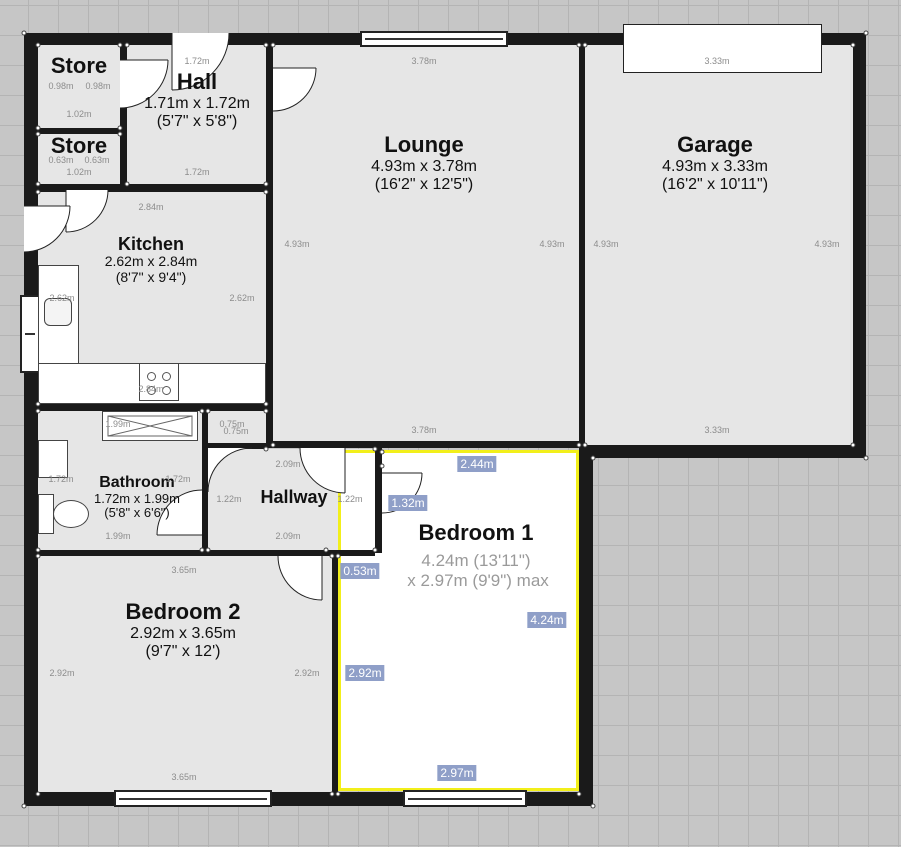  I want to click on bedroom-2-label: Bedroom 2 2.92m x 3.65m (9'7" x 12'), so click(183, 629).